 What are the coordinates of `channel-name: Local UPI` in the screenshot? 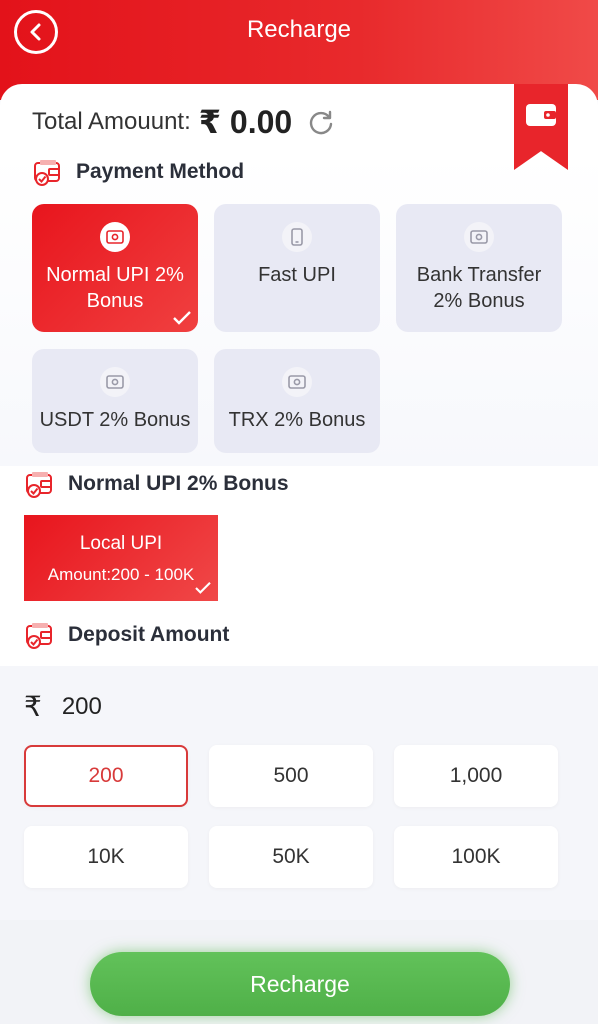 It's located at (121, 543).